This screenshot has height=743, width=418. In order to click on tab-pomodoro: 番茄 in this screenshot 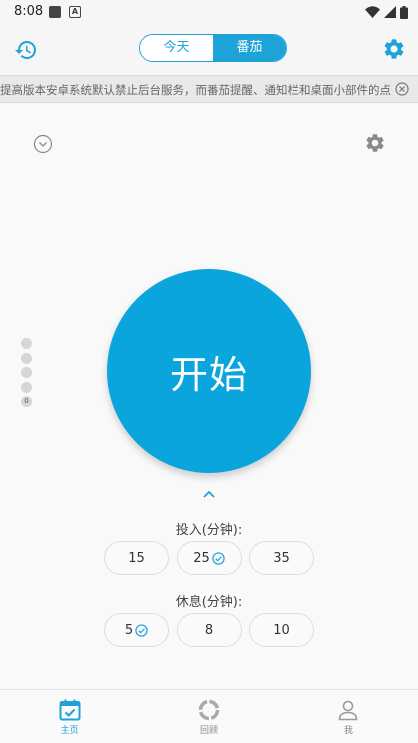, I will do `click(249, 48)`.